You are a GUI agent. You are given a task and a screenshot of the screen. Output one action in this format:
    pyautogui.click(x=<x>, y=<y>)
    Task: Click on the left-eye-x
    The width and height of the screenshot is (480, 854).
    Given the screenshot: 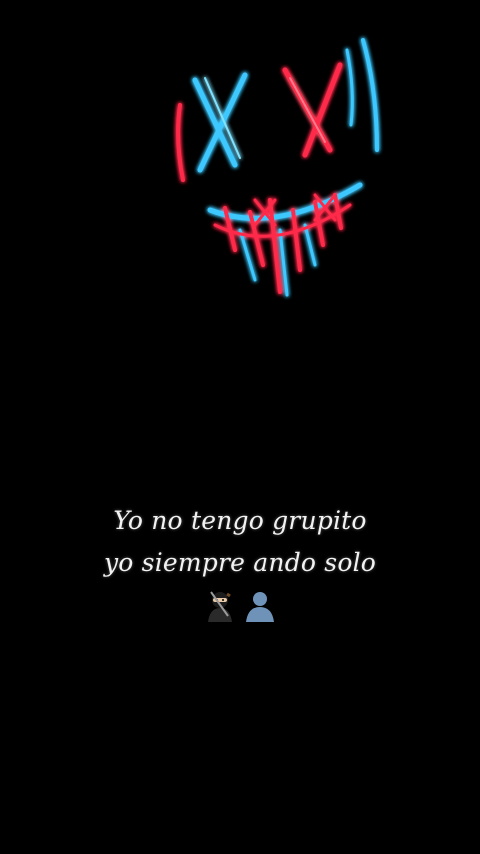 What is the action you would take?
    pyautogui.click(x=220, y=122)
    